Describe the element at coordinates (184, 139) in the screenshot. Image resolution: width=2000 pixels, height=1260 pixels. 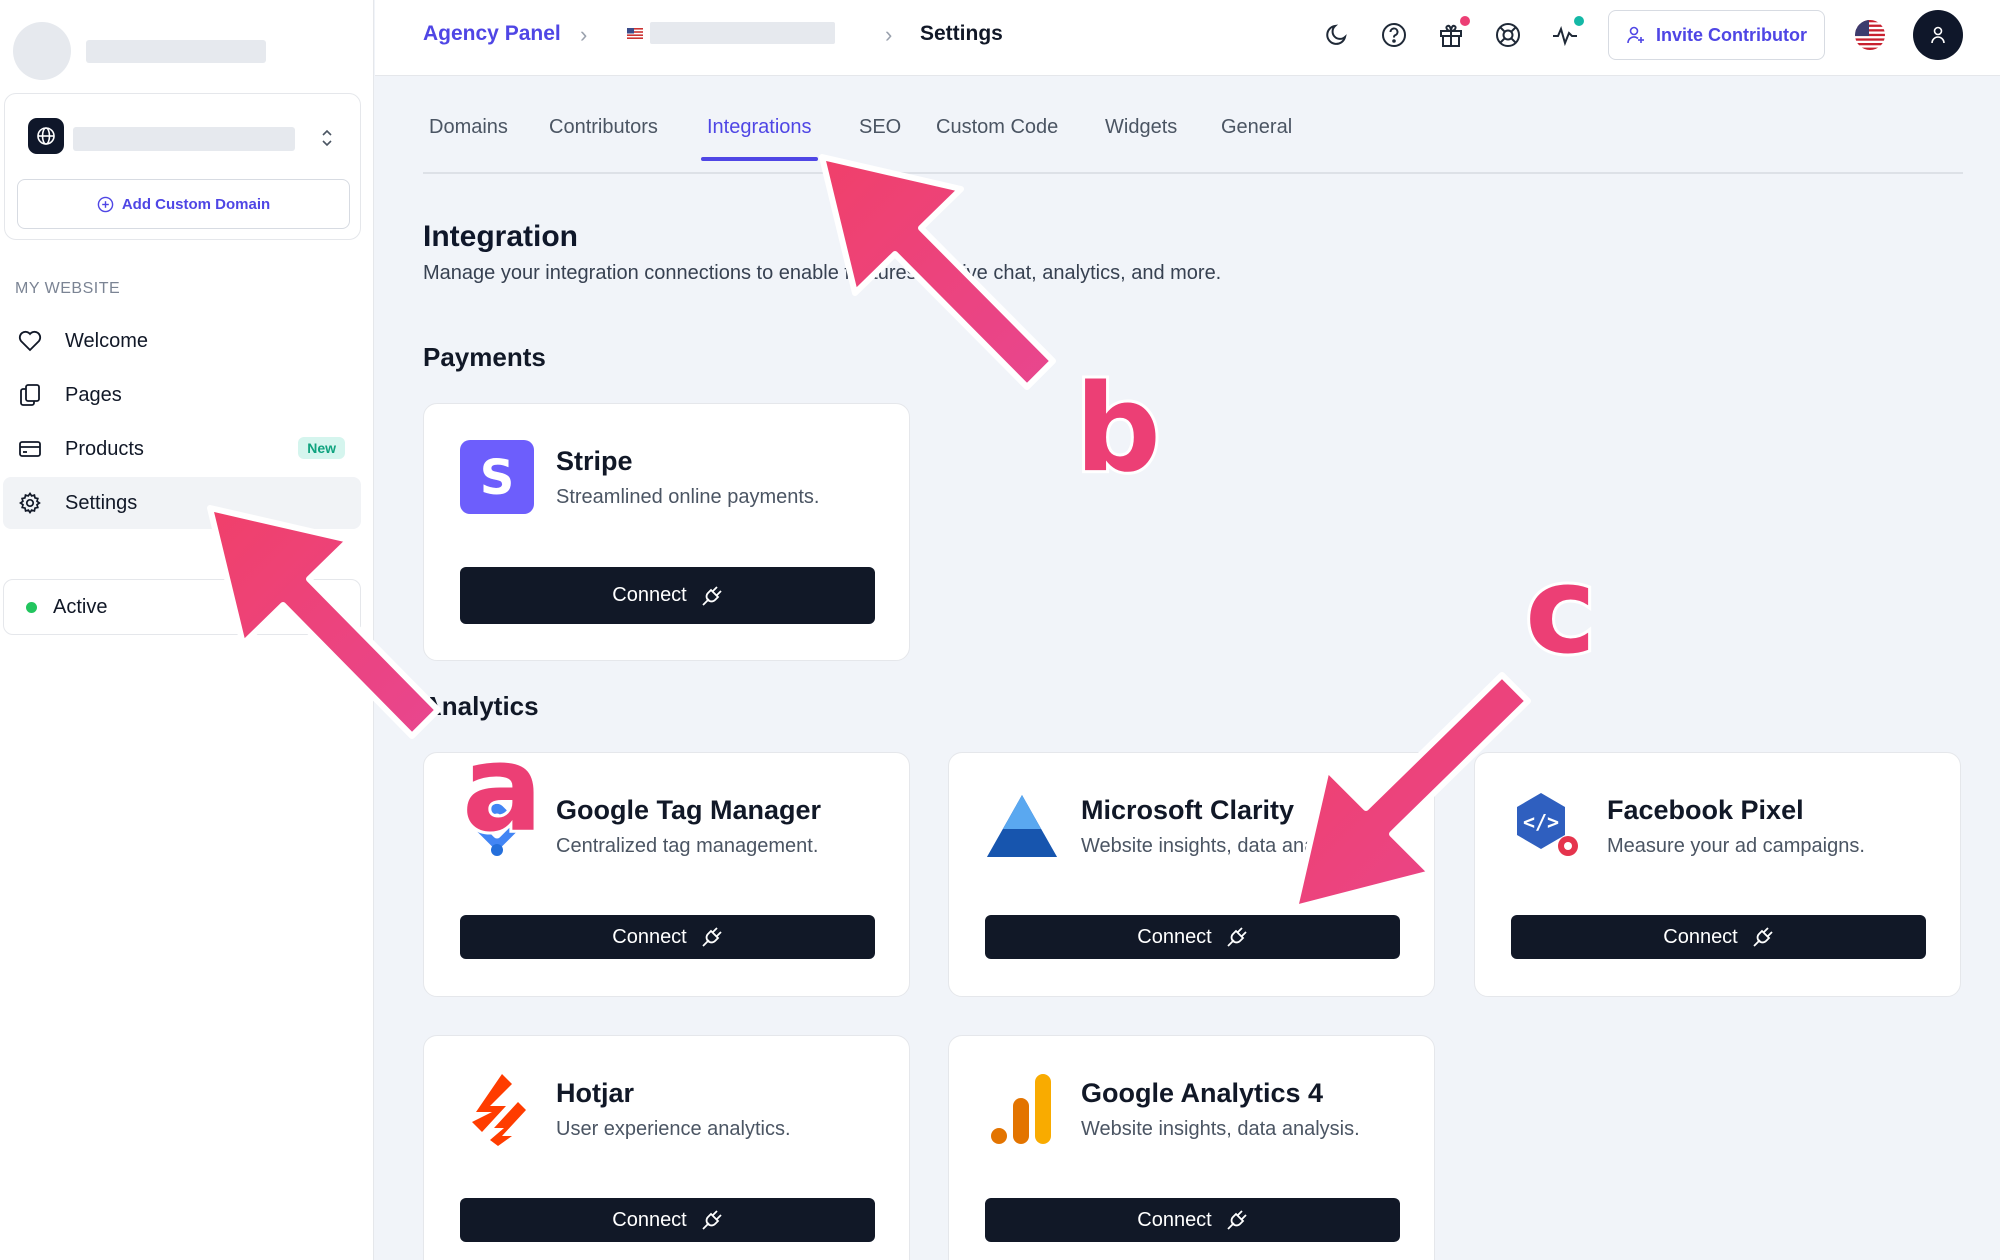
I see `site-name-placeholder` at that location.